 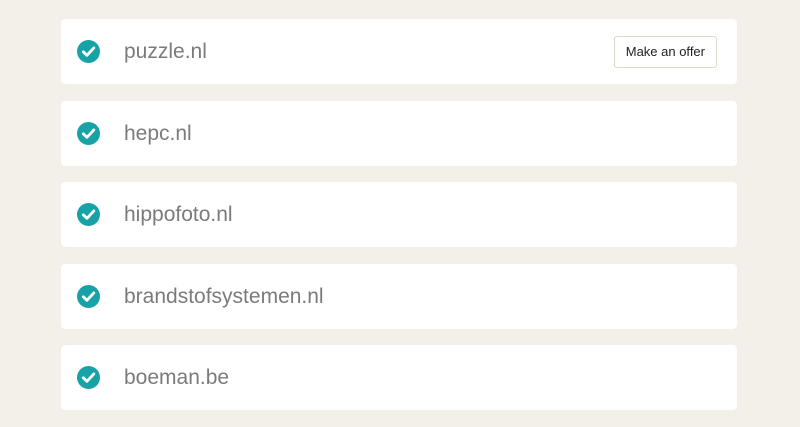 I want to click on domain-row-hepc-nl: hepc.nl, so click(x=399, y=133).